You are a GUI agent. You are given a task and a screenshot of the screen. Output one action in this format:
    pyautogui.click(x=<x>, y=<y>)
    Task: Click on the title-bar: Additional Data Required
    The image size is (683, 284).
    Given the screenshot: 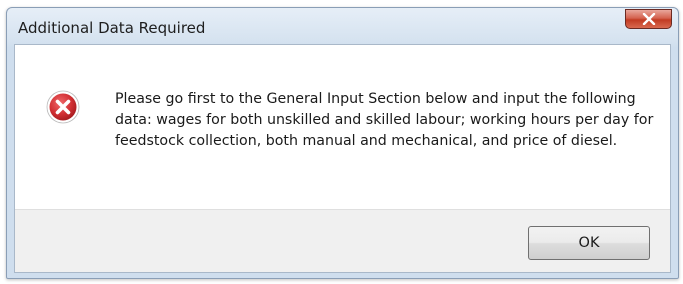 What is the action you would take?
    pyautogui.click(x=342, y=26)
    